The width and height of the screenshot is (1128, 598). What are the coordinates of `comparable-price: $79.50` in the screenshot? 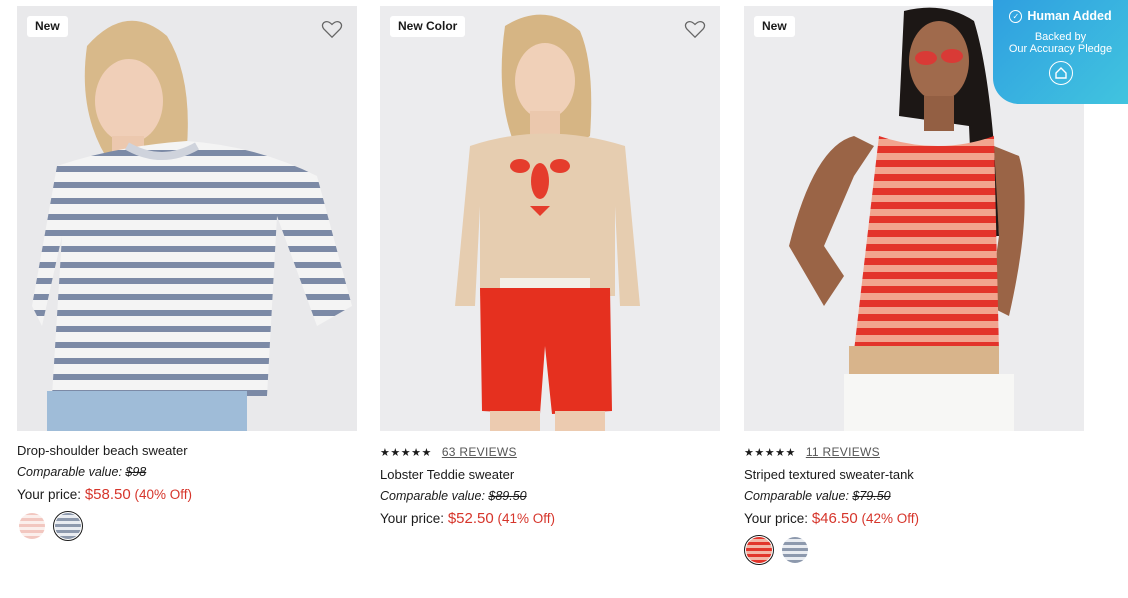 It's located at (871, 496).